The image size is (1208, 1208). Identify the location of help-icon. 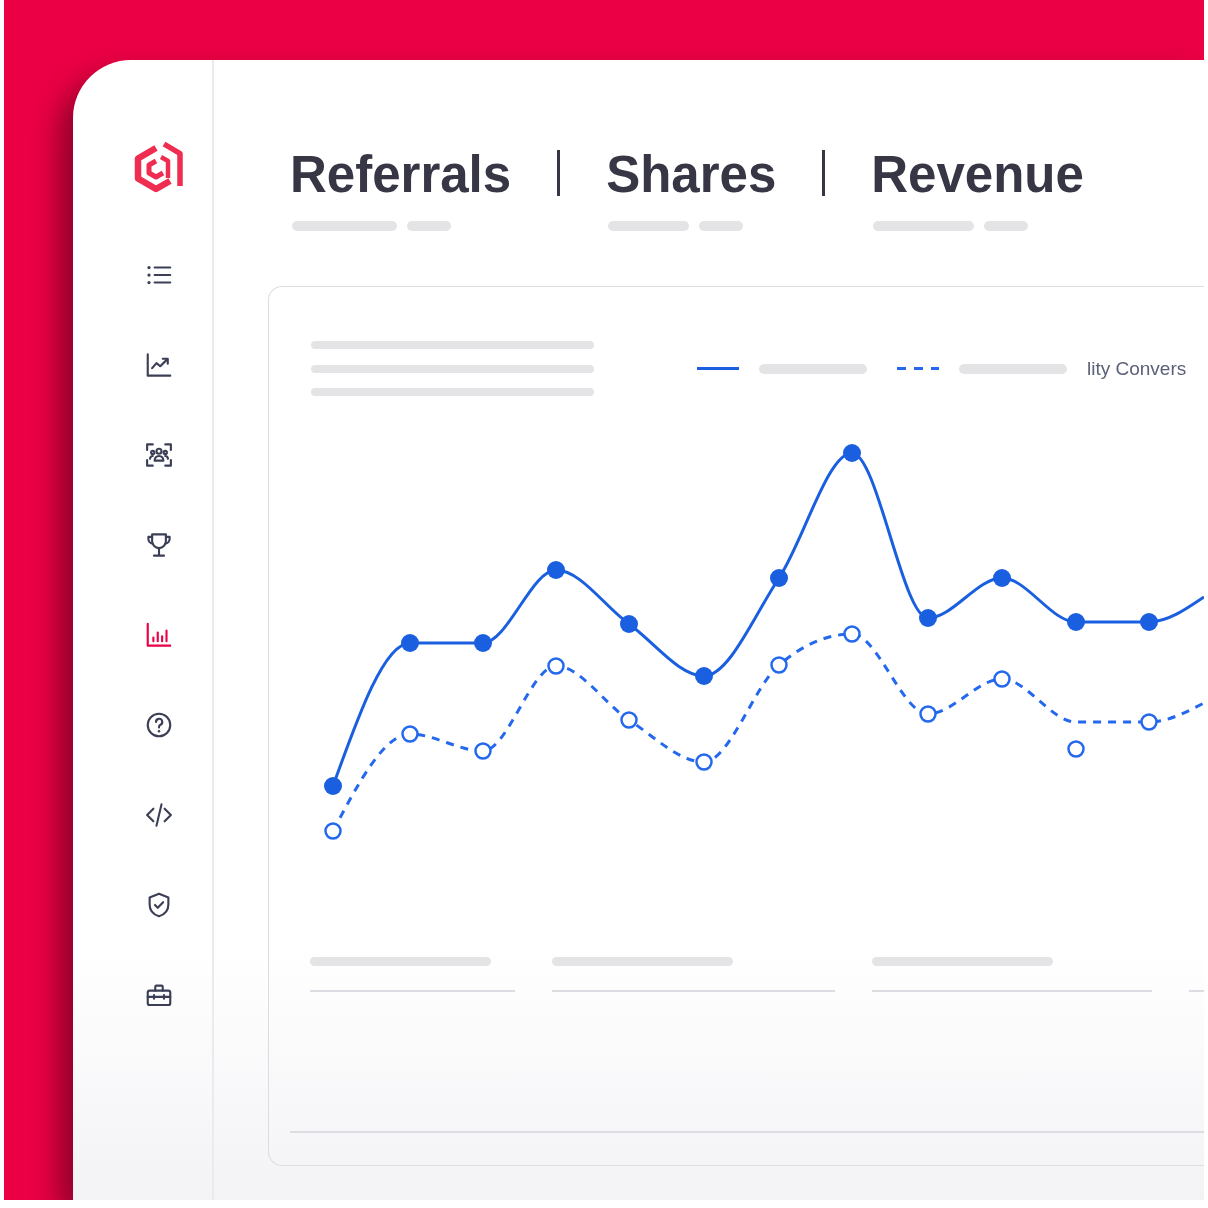
(159, 725).